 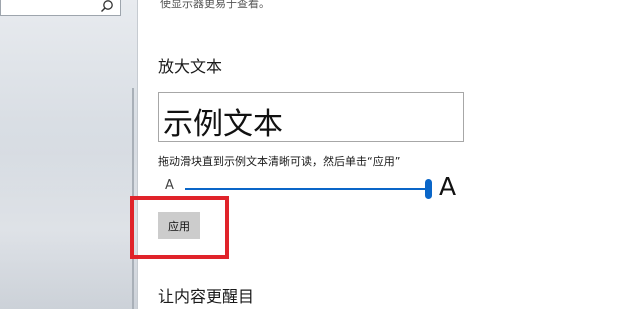 I want to click on section-title-make-content-stand-out: 让内容更醒目, so click(x=206, y=296).